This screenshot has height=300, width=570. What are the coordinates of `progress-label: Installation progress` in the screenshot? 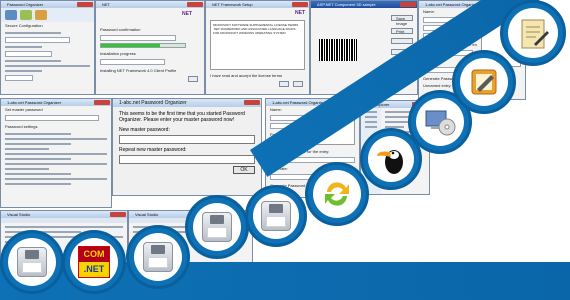 It's located at (118, 53).